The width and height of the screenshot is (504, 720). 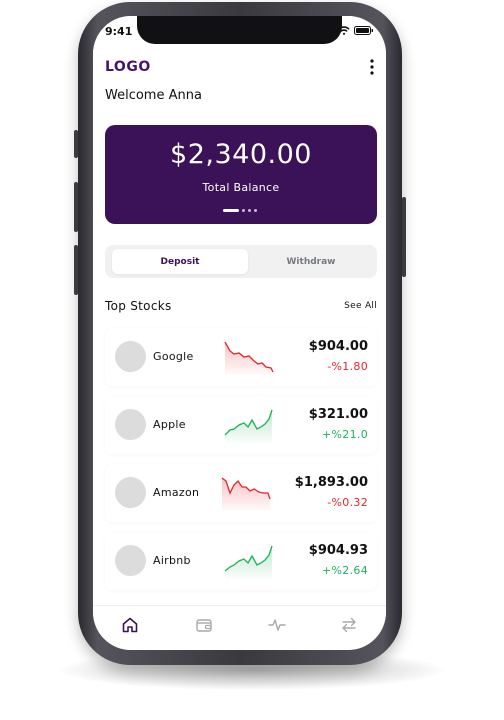 I want to click on stock-price: $904.93, so click(x=338, y=550).